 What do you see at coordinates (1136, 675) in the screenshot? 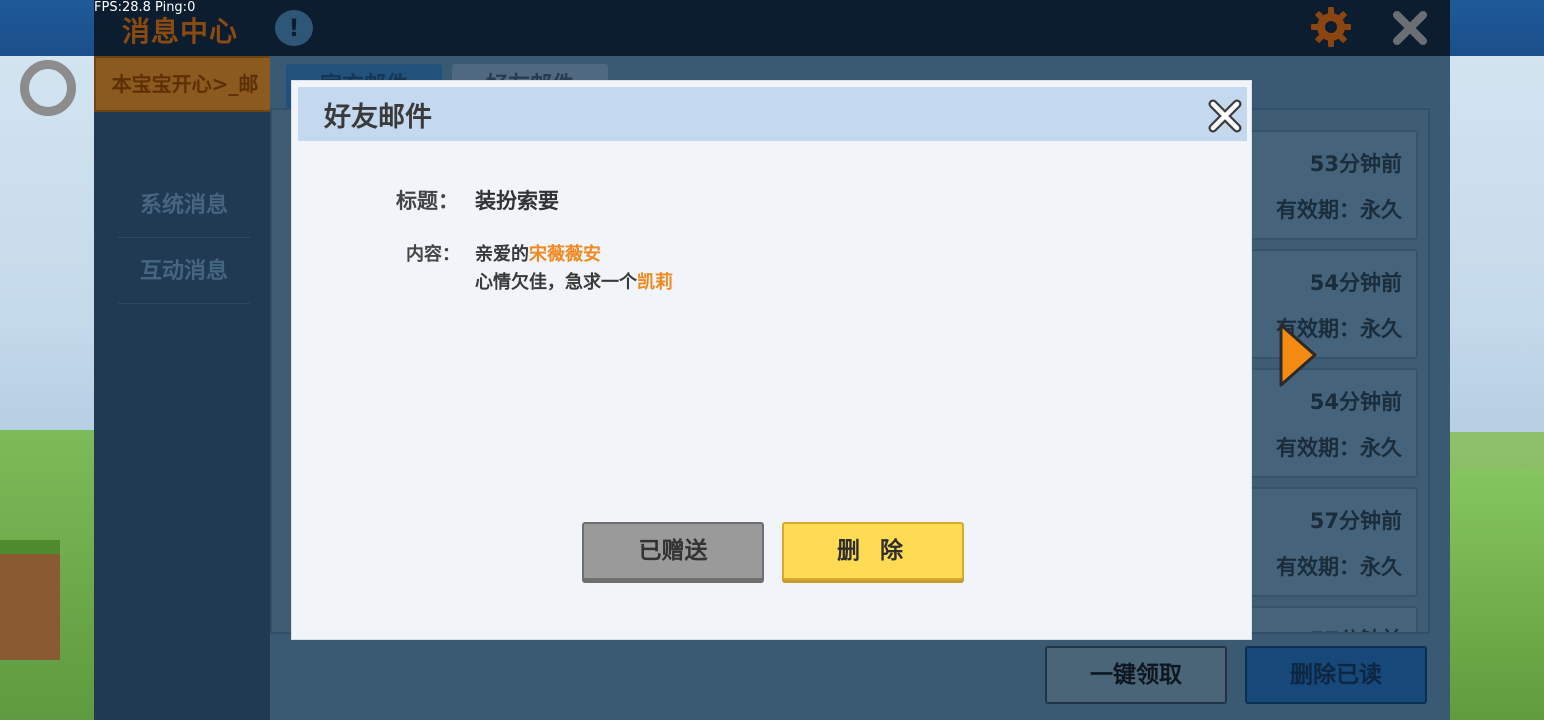
I see `claim-all-button: 一键领取` at bounding box center [1136, 675].